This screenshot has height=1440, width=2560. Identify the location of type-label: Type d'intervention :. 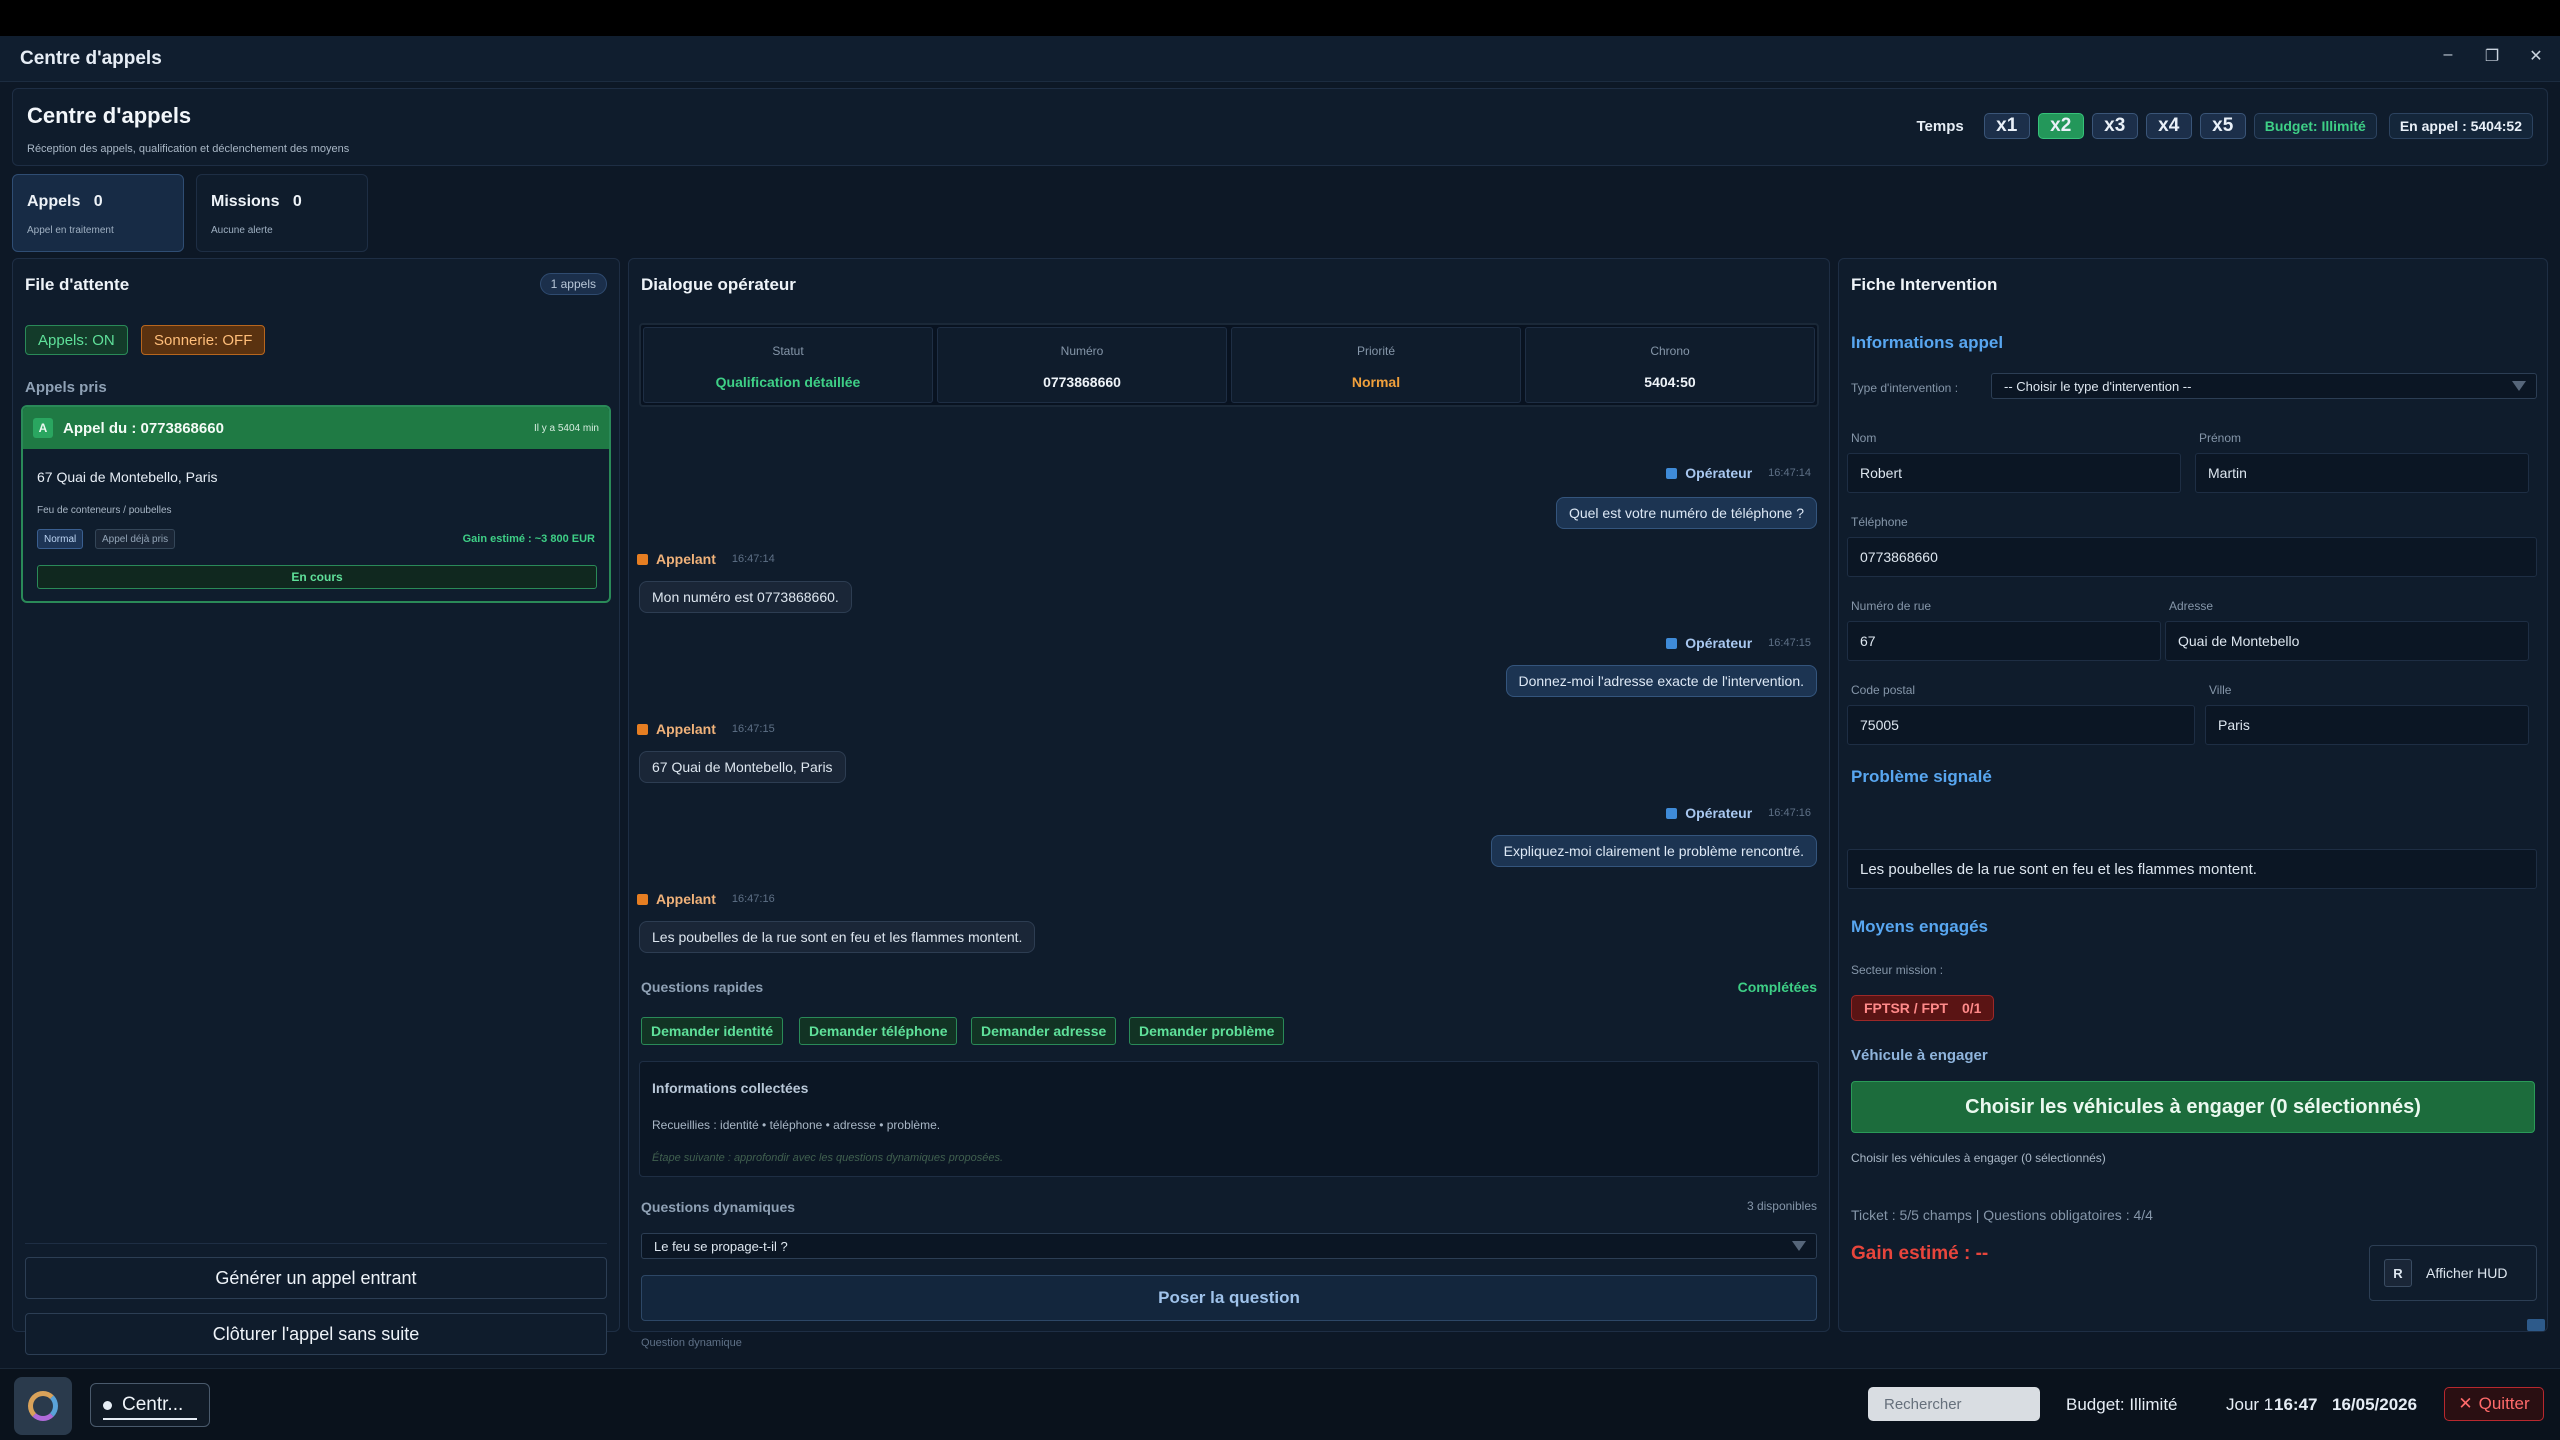
(1905, 388).